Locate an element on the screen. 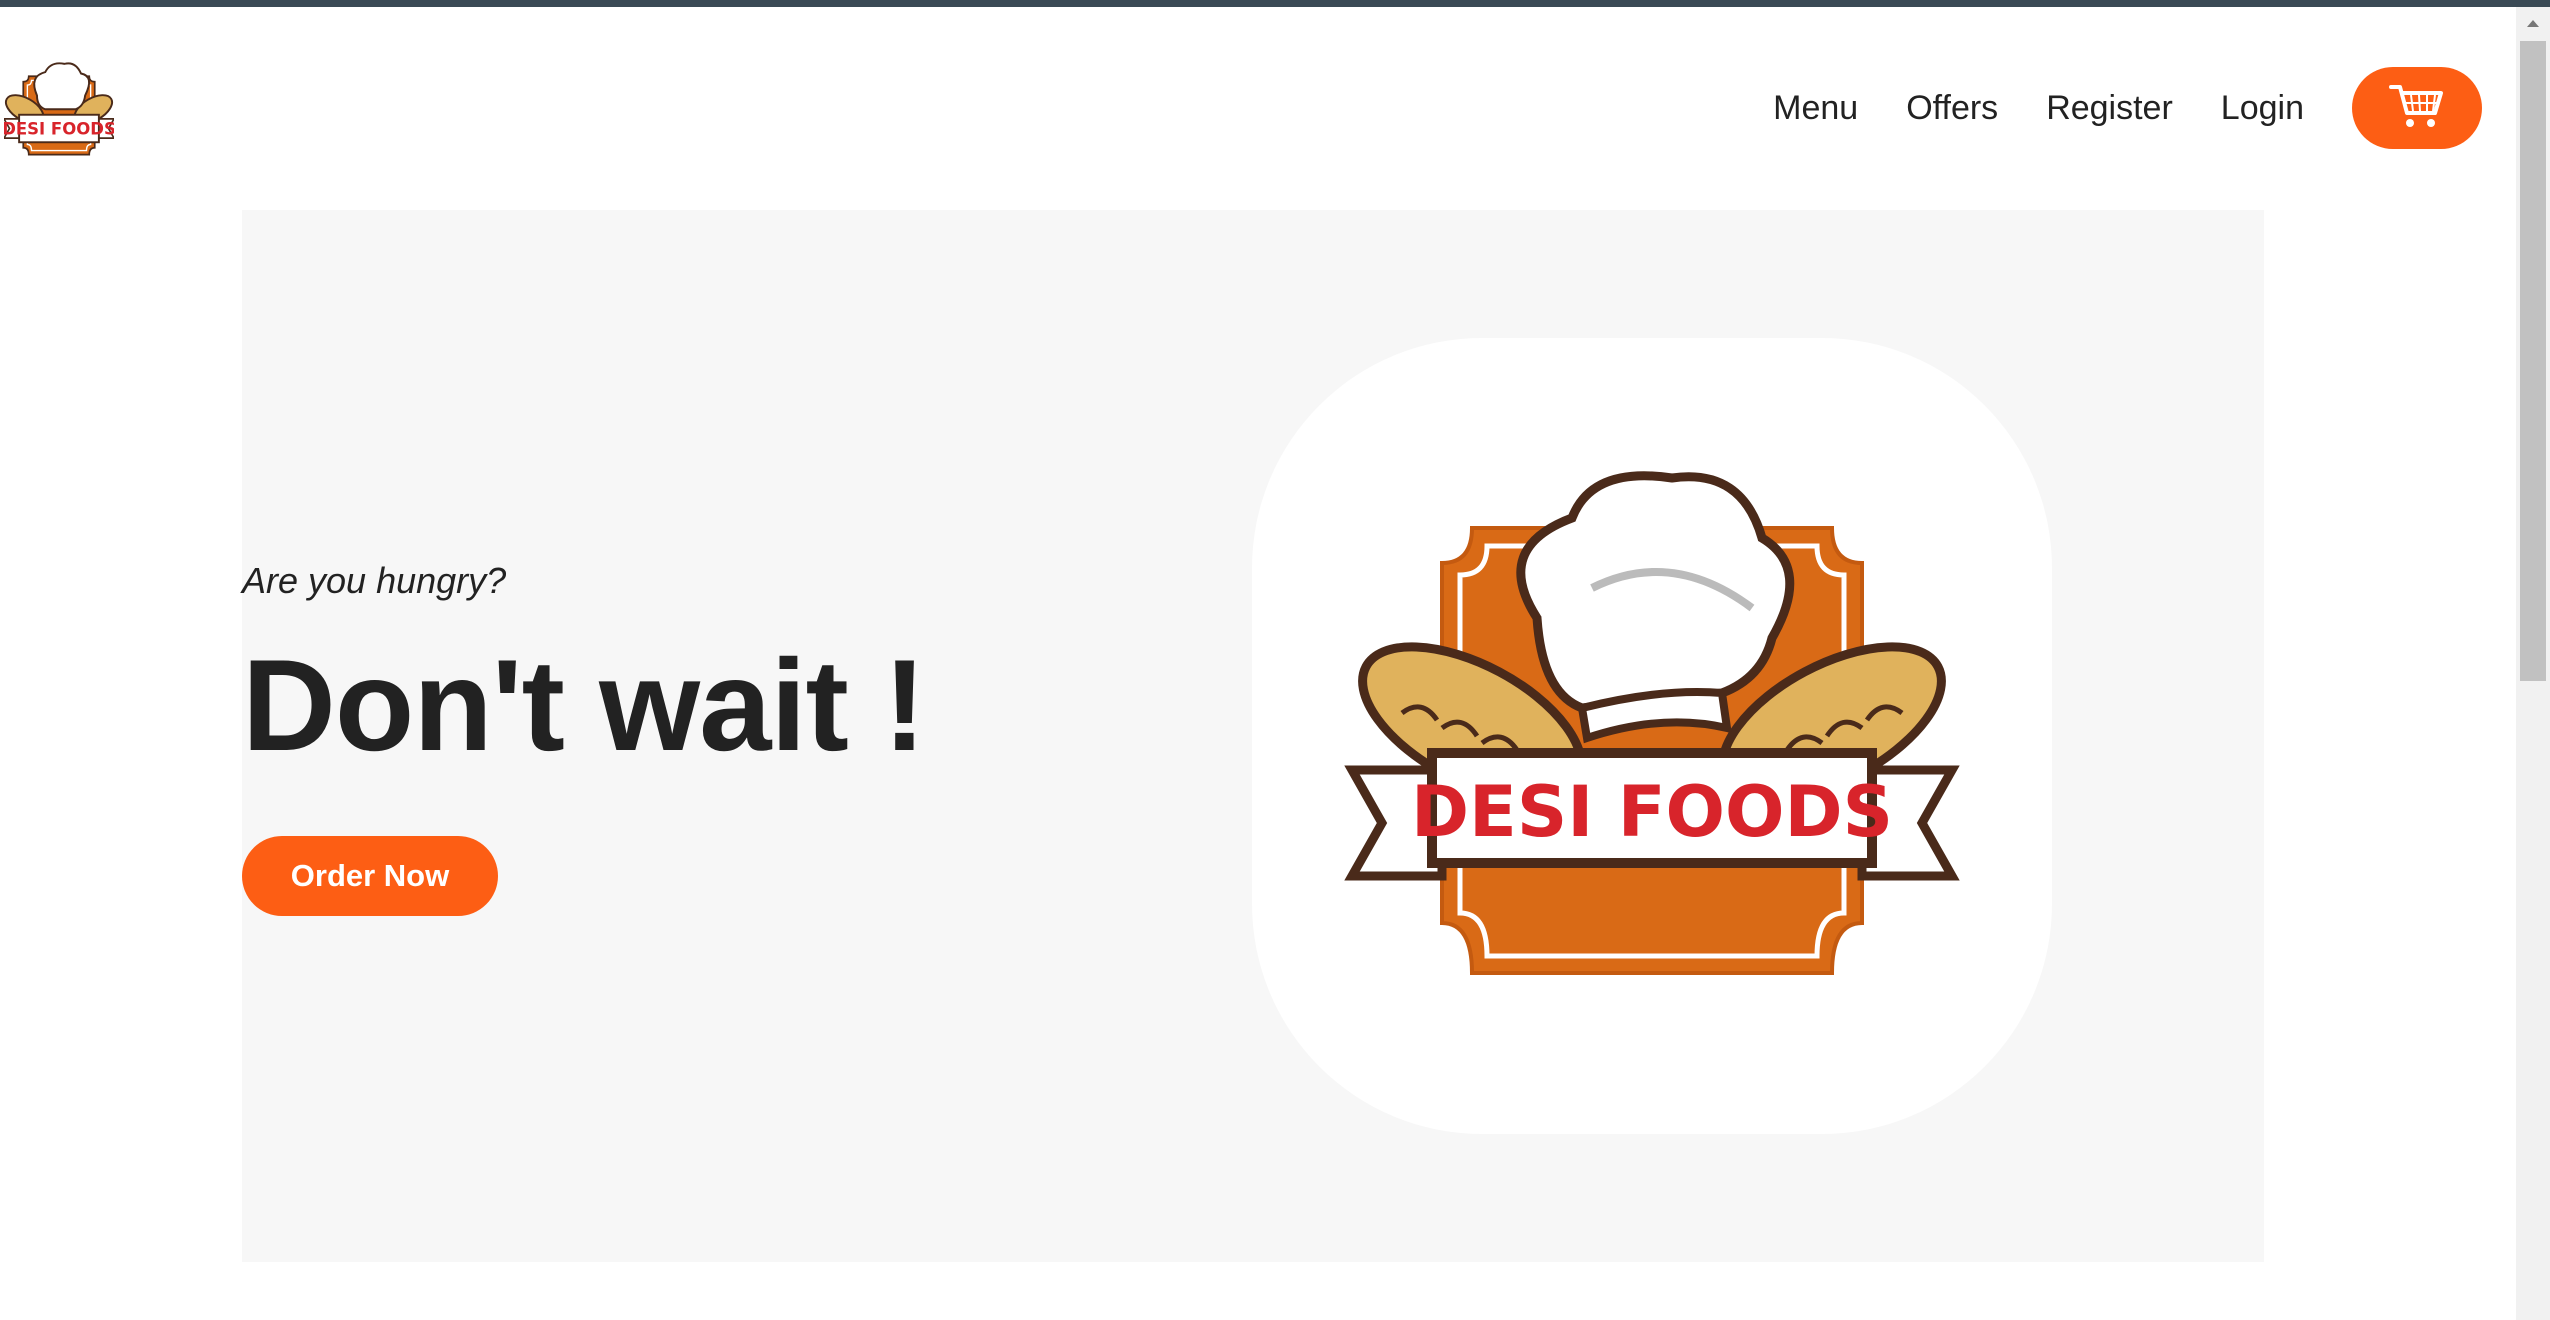  scroll-up-button is located at coordinates (2533, 24).